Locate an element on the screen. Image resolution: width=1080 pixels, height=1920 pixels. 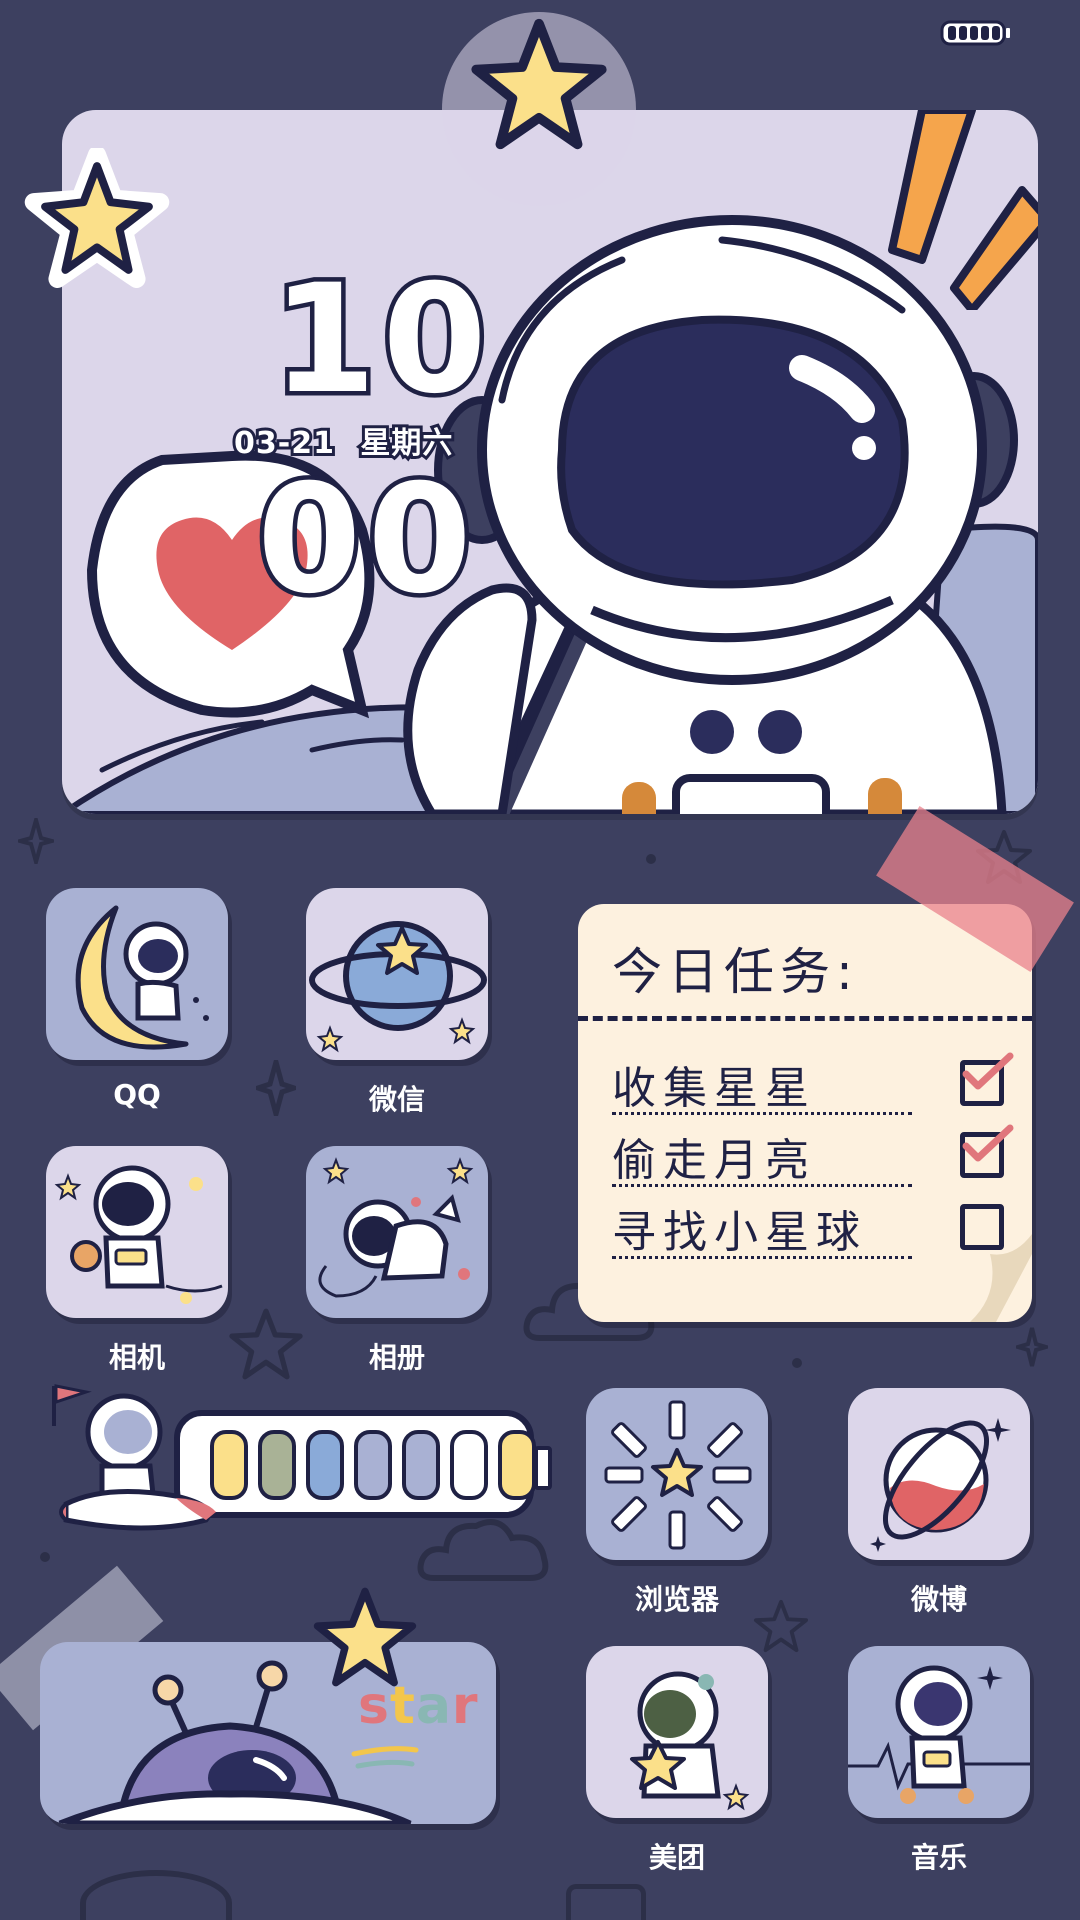
todo-note-widget: 今日任务: 收集星星 偷走月亮 寻找小星球 is located at coordinates (805, 1113).